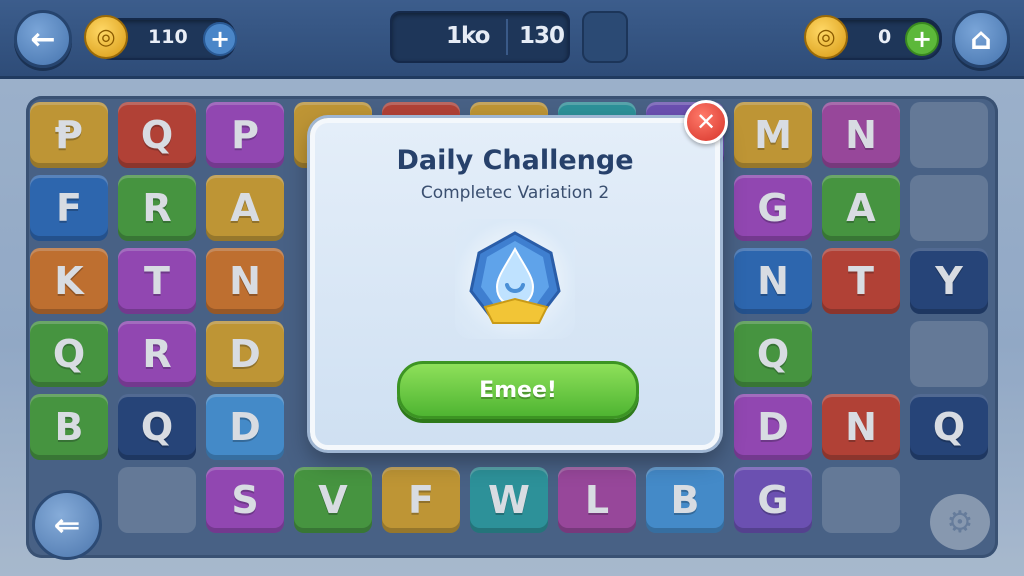 This screenshot has height=576, width=1024. I want to click on coin-count-right: 0, so click(885, 37).